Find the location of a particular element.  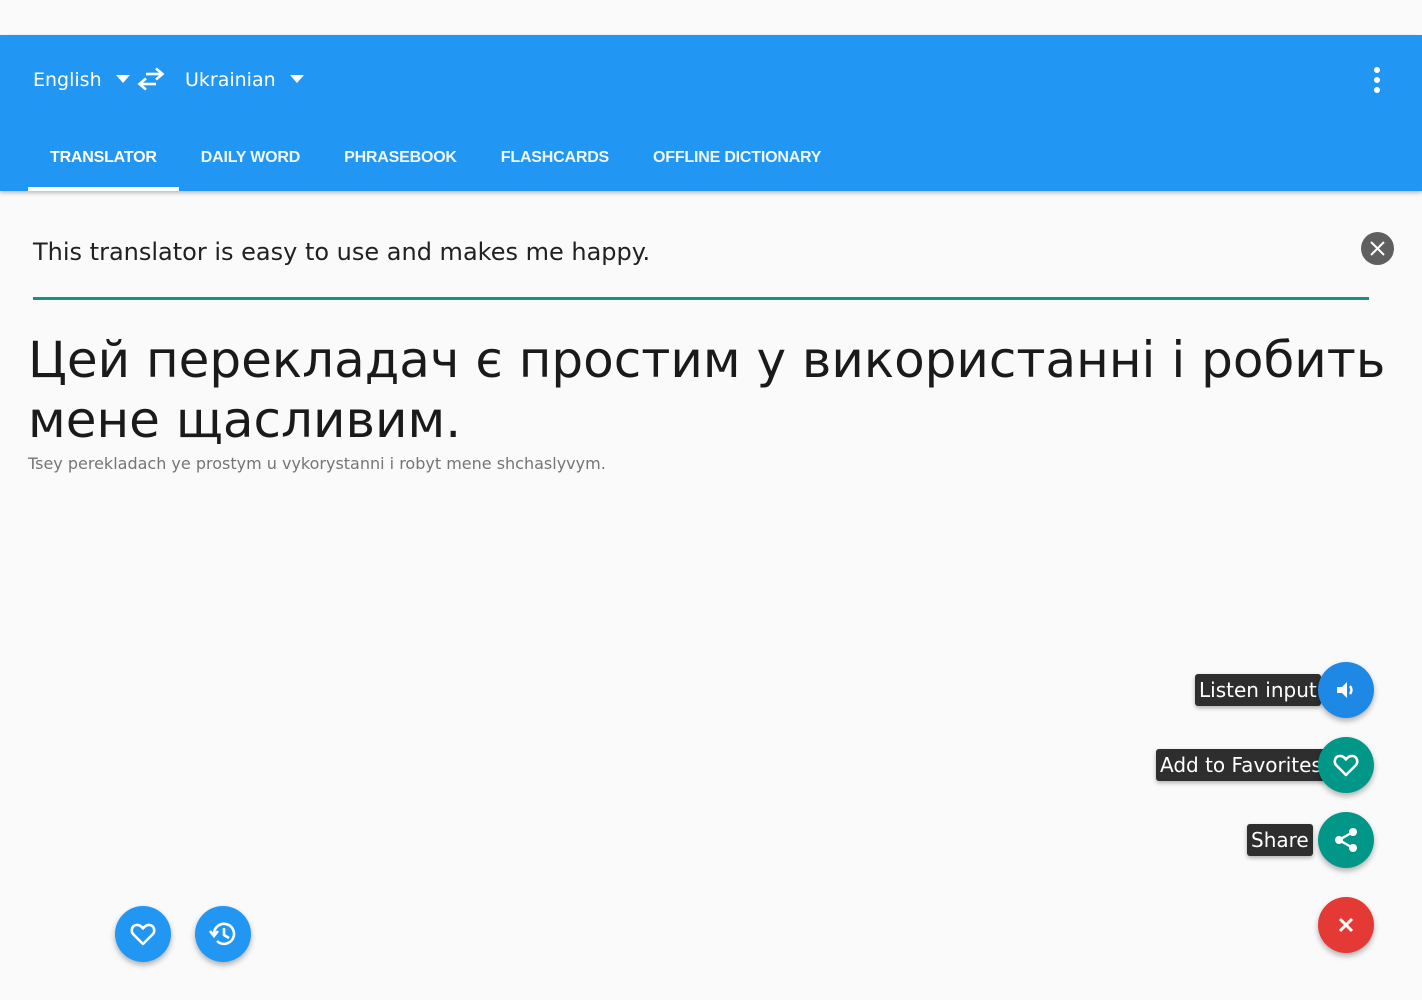

input-underline is located at coordinates (701, 298).